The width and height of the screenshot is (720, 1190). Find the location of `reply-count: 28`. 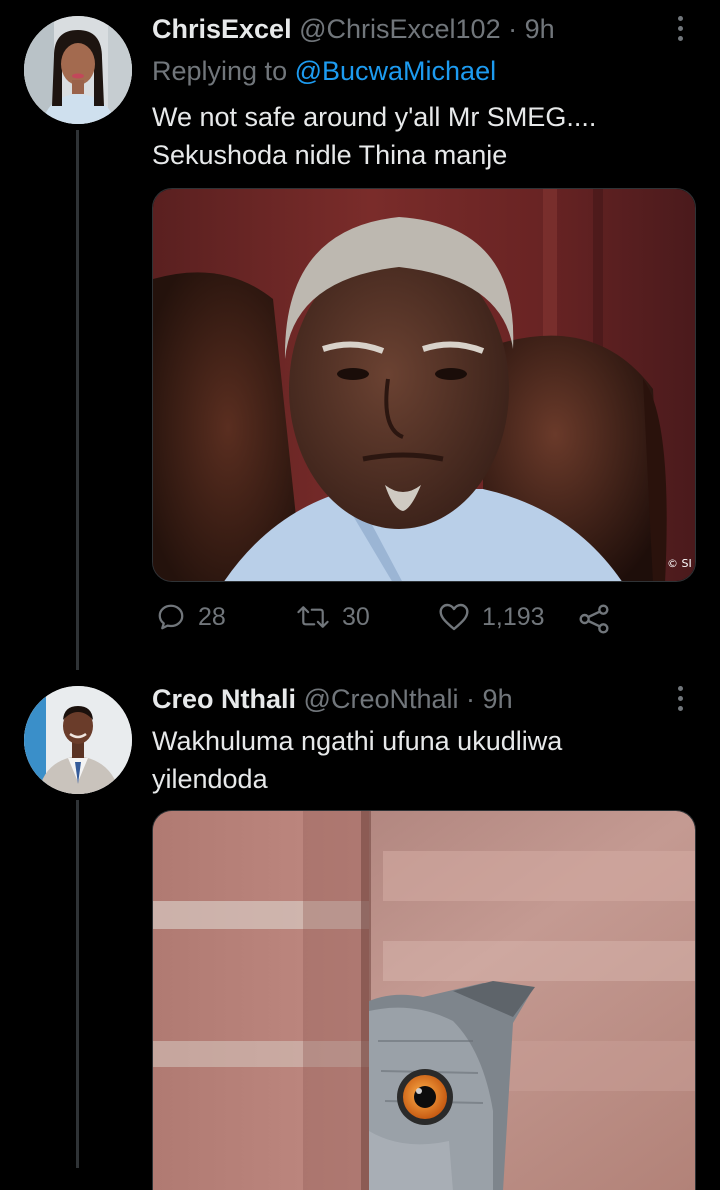

reply-count: 28 is located at coordinates (212, 616).